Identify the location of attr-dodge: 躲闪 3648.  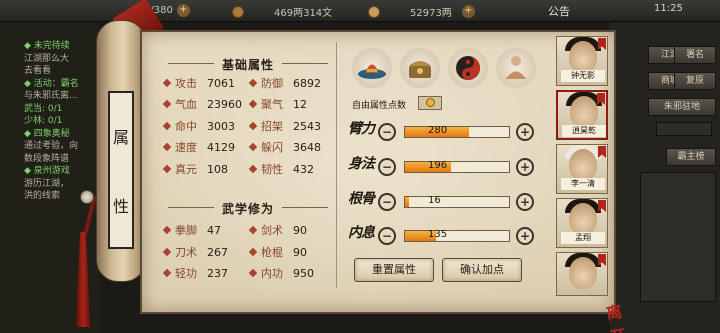
(284, 147).